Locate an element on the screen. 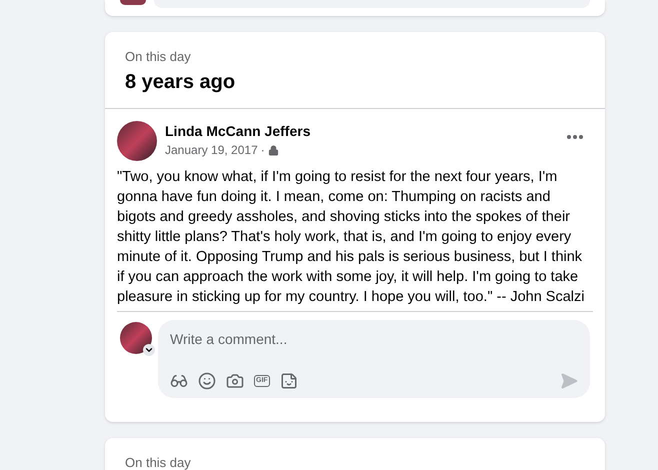  more-icon is located at coordinates (575, 137).